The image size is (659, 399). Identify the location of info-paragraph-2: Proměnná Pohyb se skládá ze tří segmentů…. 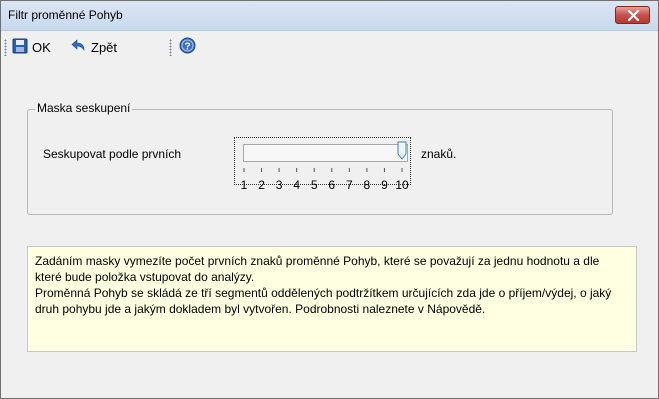
(323, 301).